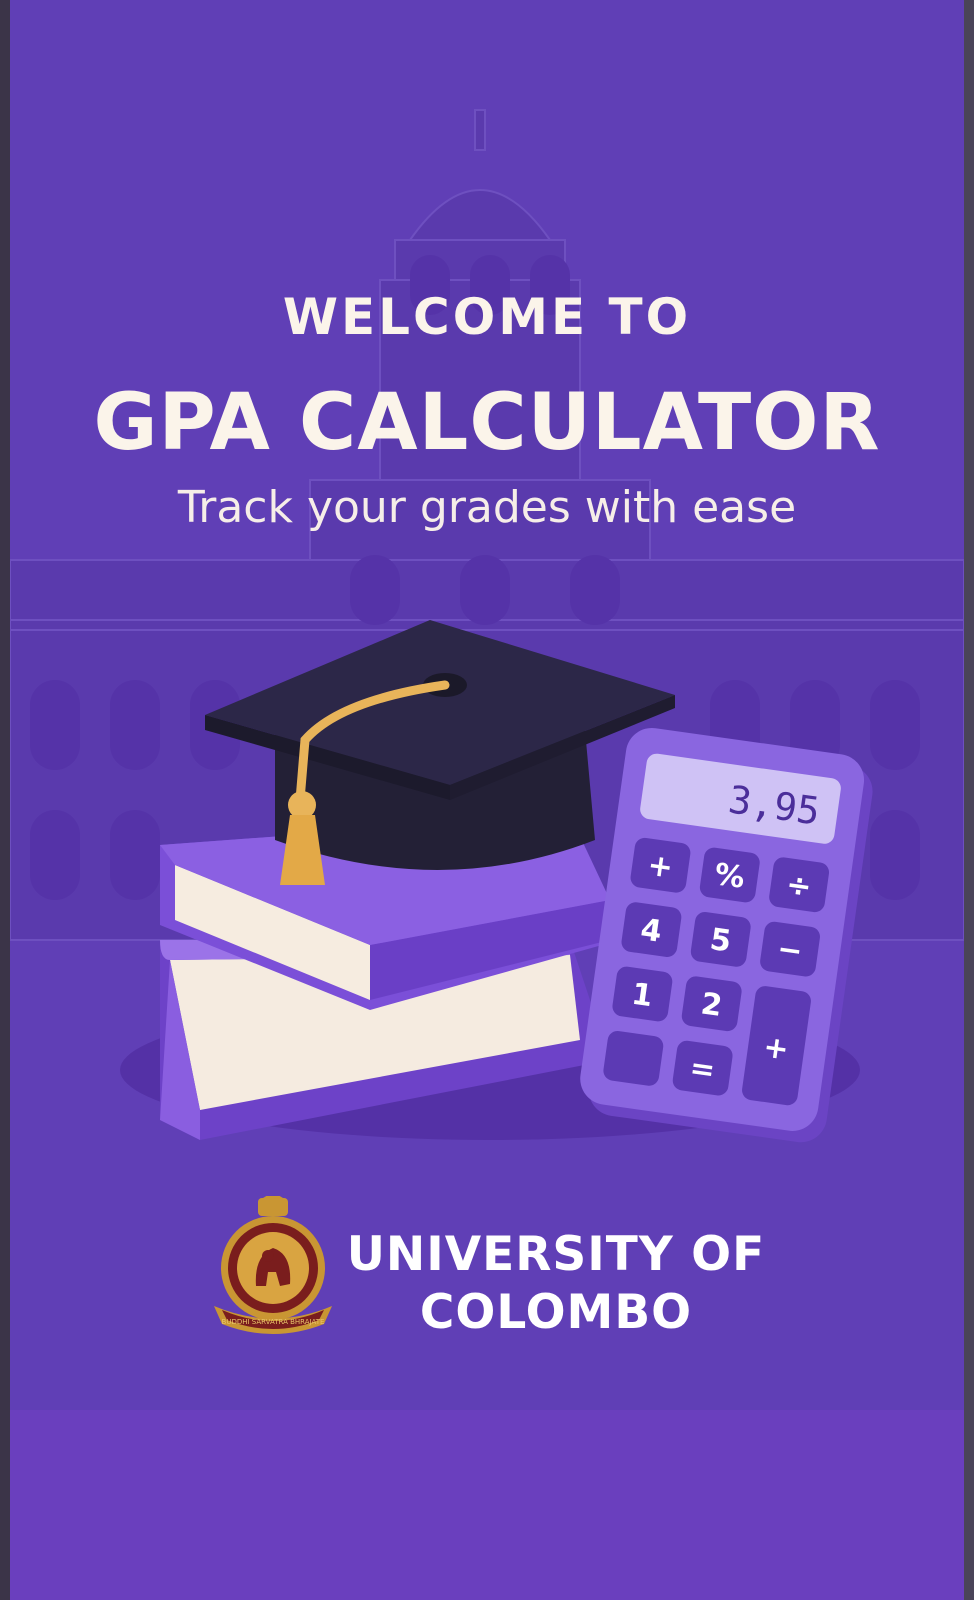  What do you see at coordinates (703, 1069) in the screenshot?
I see `key-equals: =` at bounding box center [703, 1069].